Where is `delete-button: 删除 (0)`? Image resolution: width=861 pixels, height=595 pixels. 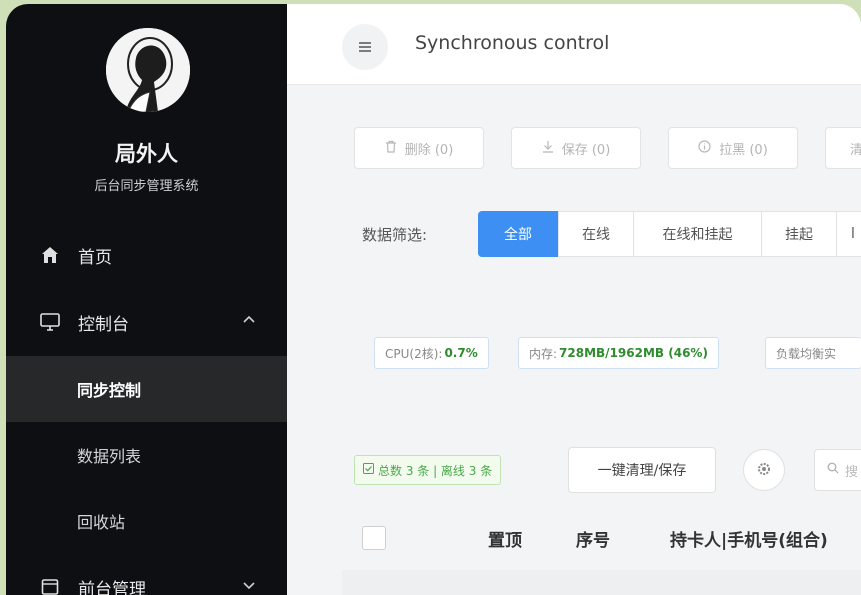
delete-button: 删除 (0) is located at coordinates (419, 148).